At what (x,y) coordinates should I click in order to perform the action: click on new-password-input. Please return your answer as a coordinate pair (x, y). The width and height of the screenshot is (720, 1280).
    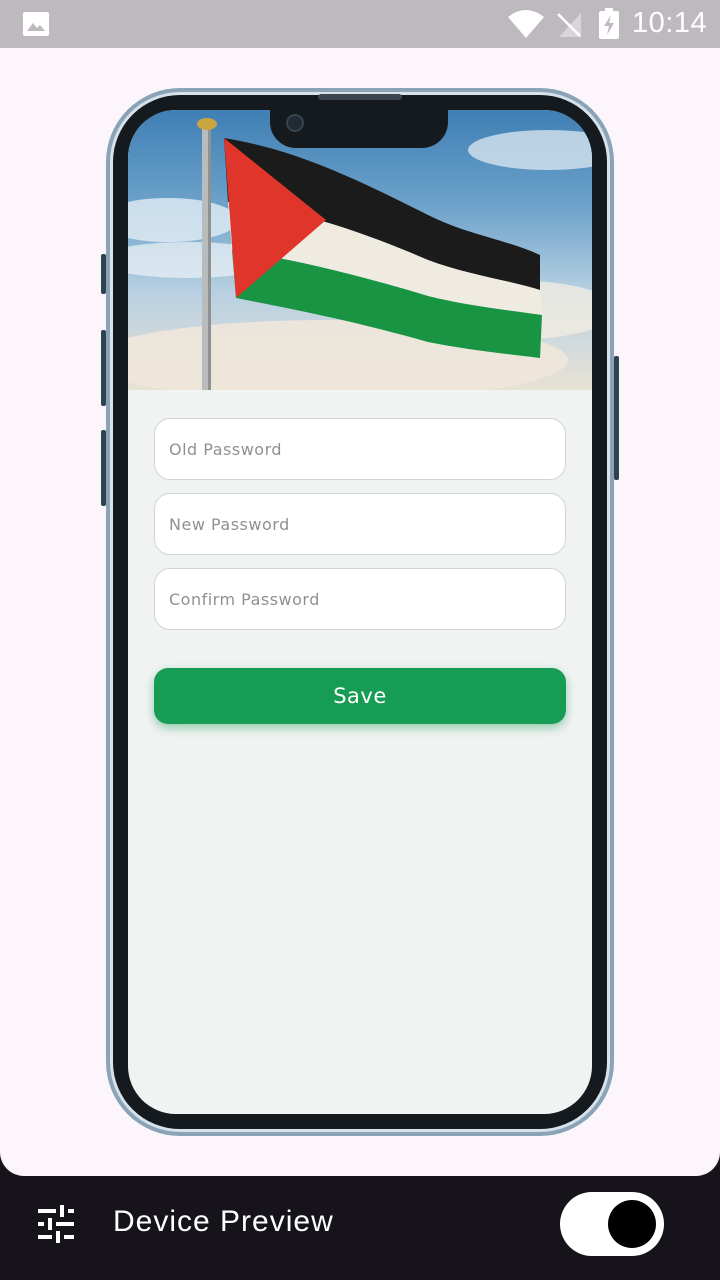
    Looking at the image, I should click on (359, 524).